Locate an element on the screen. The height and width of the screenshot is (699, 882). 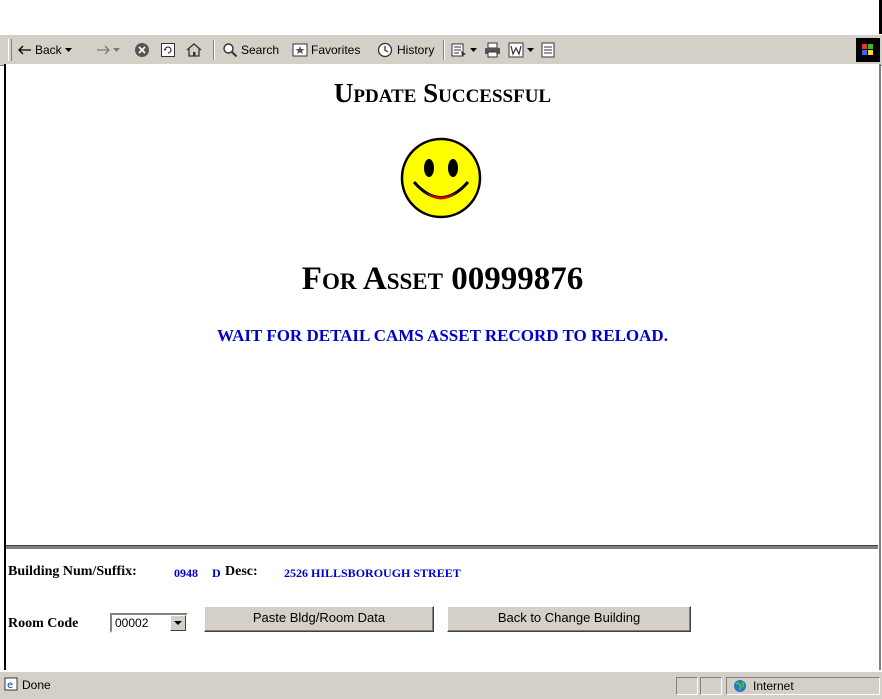
building-suffix-value: D is located at coordinates (216, 573).